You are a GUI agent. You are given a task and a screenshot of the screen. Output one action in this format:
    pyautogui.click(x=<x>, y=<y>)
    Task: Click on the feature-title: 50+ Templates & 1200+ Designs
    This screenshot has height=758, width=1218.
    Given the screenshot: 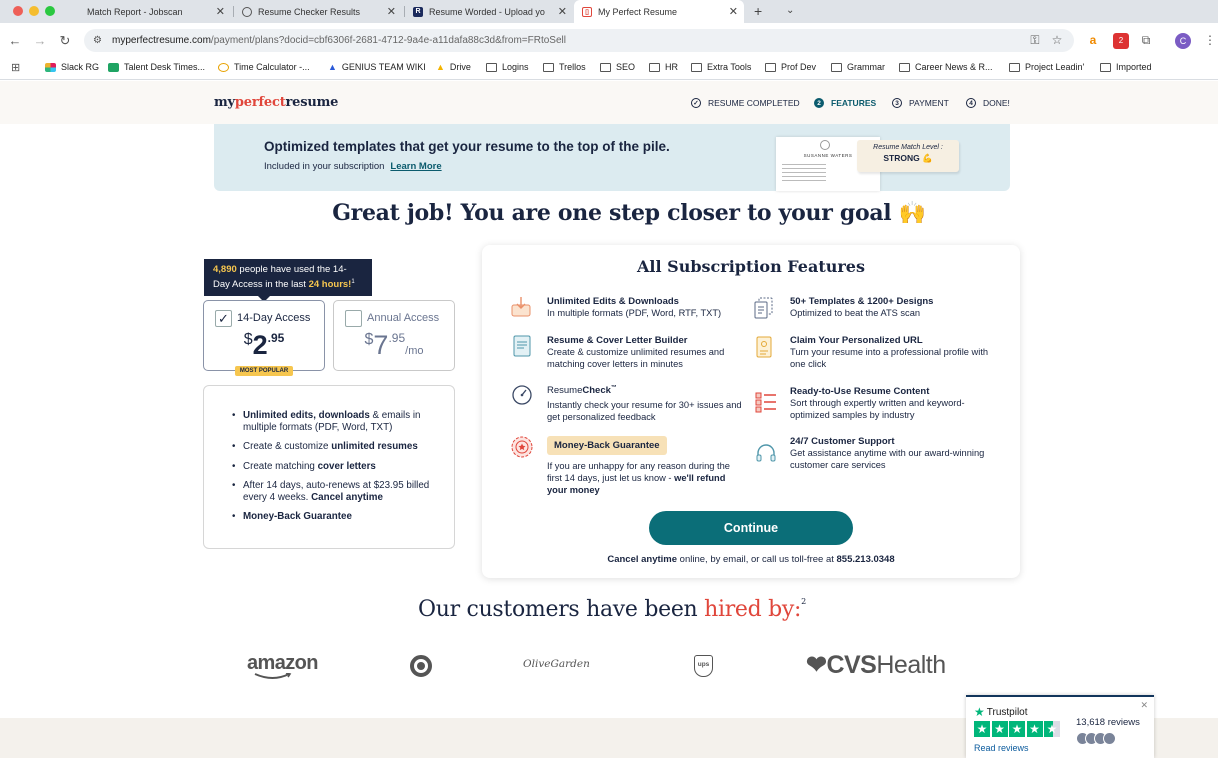 What is the action you would take?
    pyautogui.click(x=862, y=301)
    